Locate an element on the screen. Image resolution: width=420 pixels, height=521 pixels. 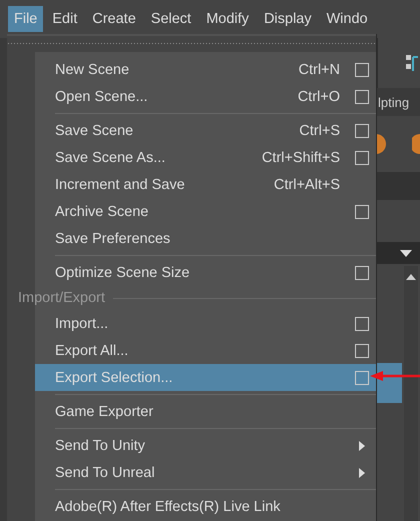
menu-bar-item: Create is located at coordinates (114, 19).